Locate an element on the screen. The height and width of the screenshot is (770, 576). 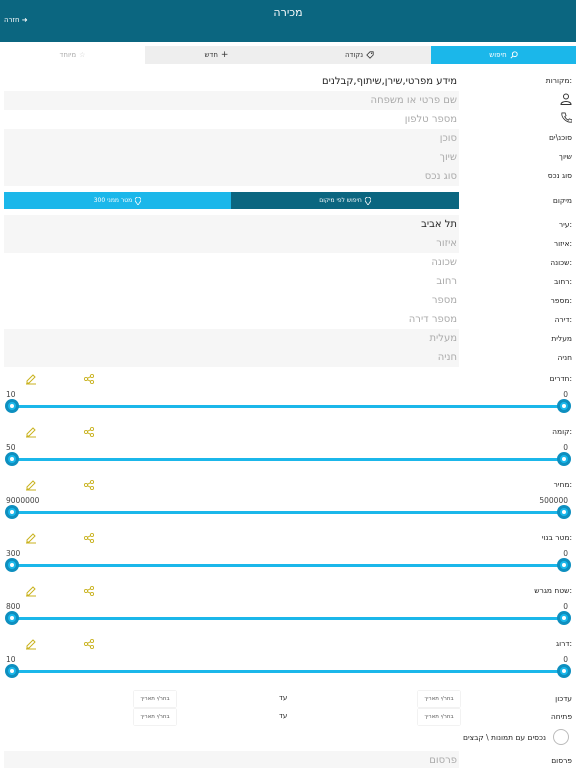
publish-label: פרסום is located at coordinates (561, 760).